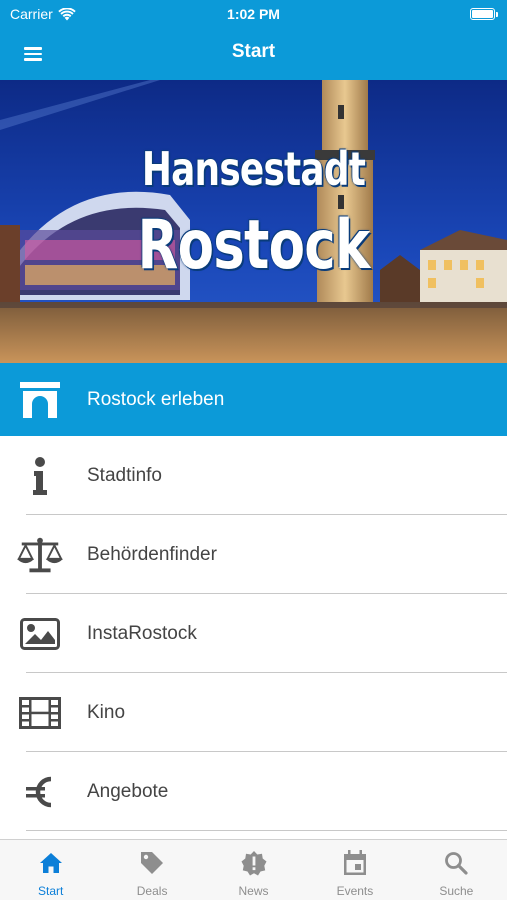 The image size is (507, 900). What do you see at coordinates (152, 863) in the screenshot?
I see `tag-icon` at bounding box center [152, 863].